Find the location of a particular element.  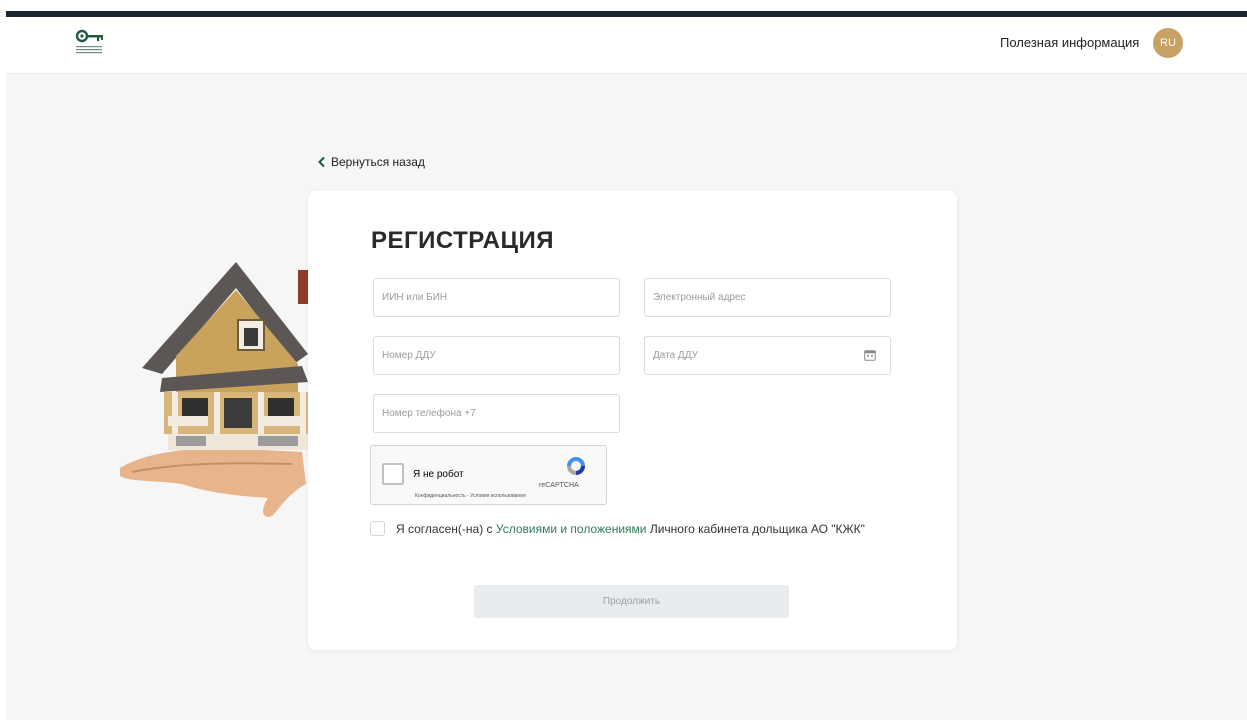

left-strip is located at coordinates (3, 368).